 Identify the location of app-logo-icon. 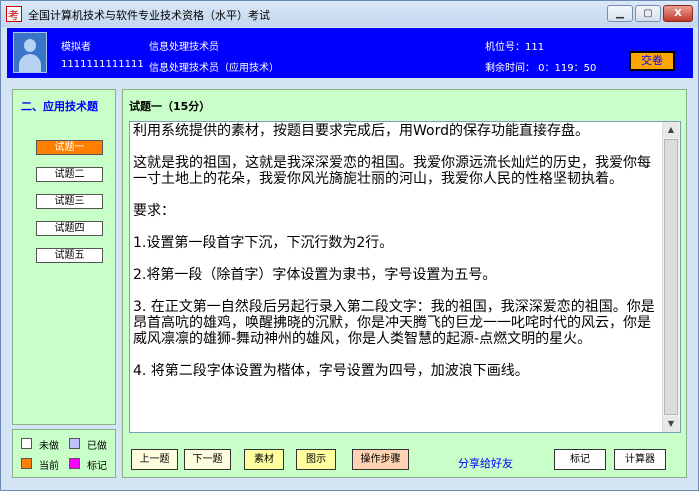
(14, 14).